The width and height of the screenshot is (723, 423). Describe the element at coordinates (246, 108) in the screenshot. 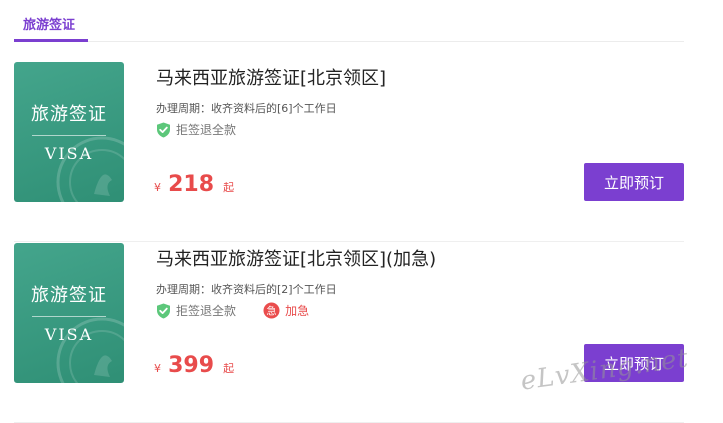

I see `processing-period: 办理周期：收齐资料后的[6]个工作日` at that location.